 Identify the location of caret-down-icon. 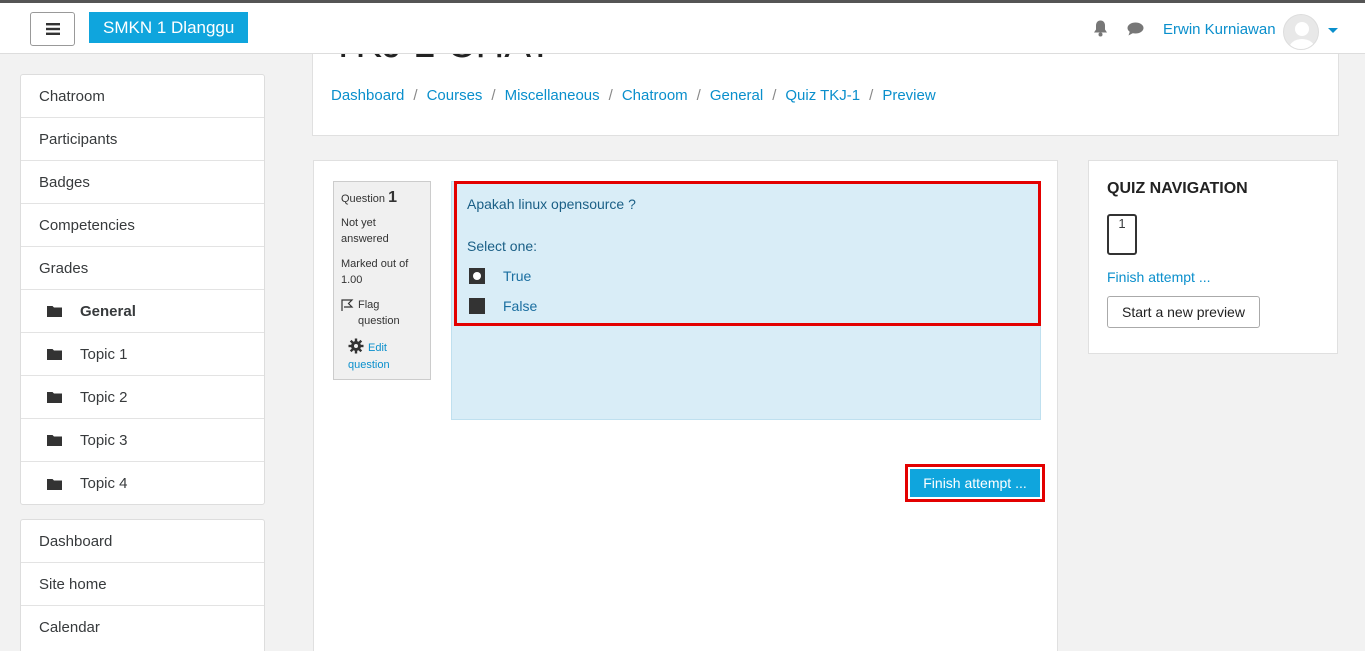
(1333, 30).